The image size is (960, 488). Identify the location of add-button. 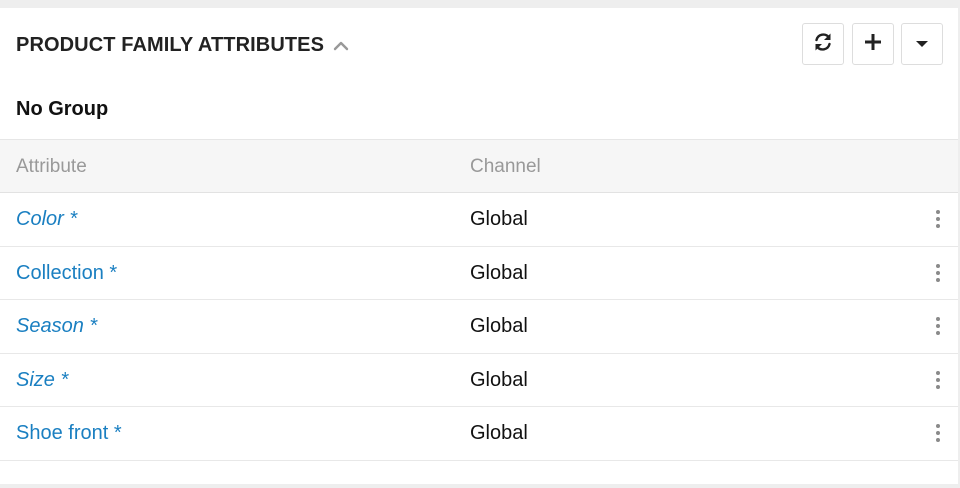
(873, 44).